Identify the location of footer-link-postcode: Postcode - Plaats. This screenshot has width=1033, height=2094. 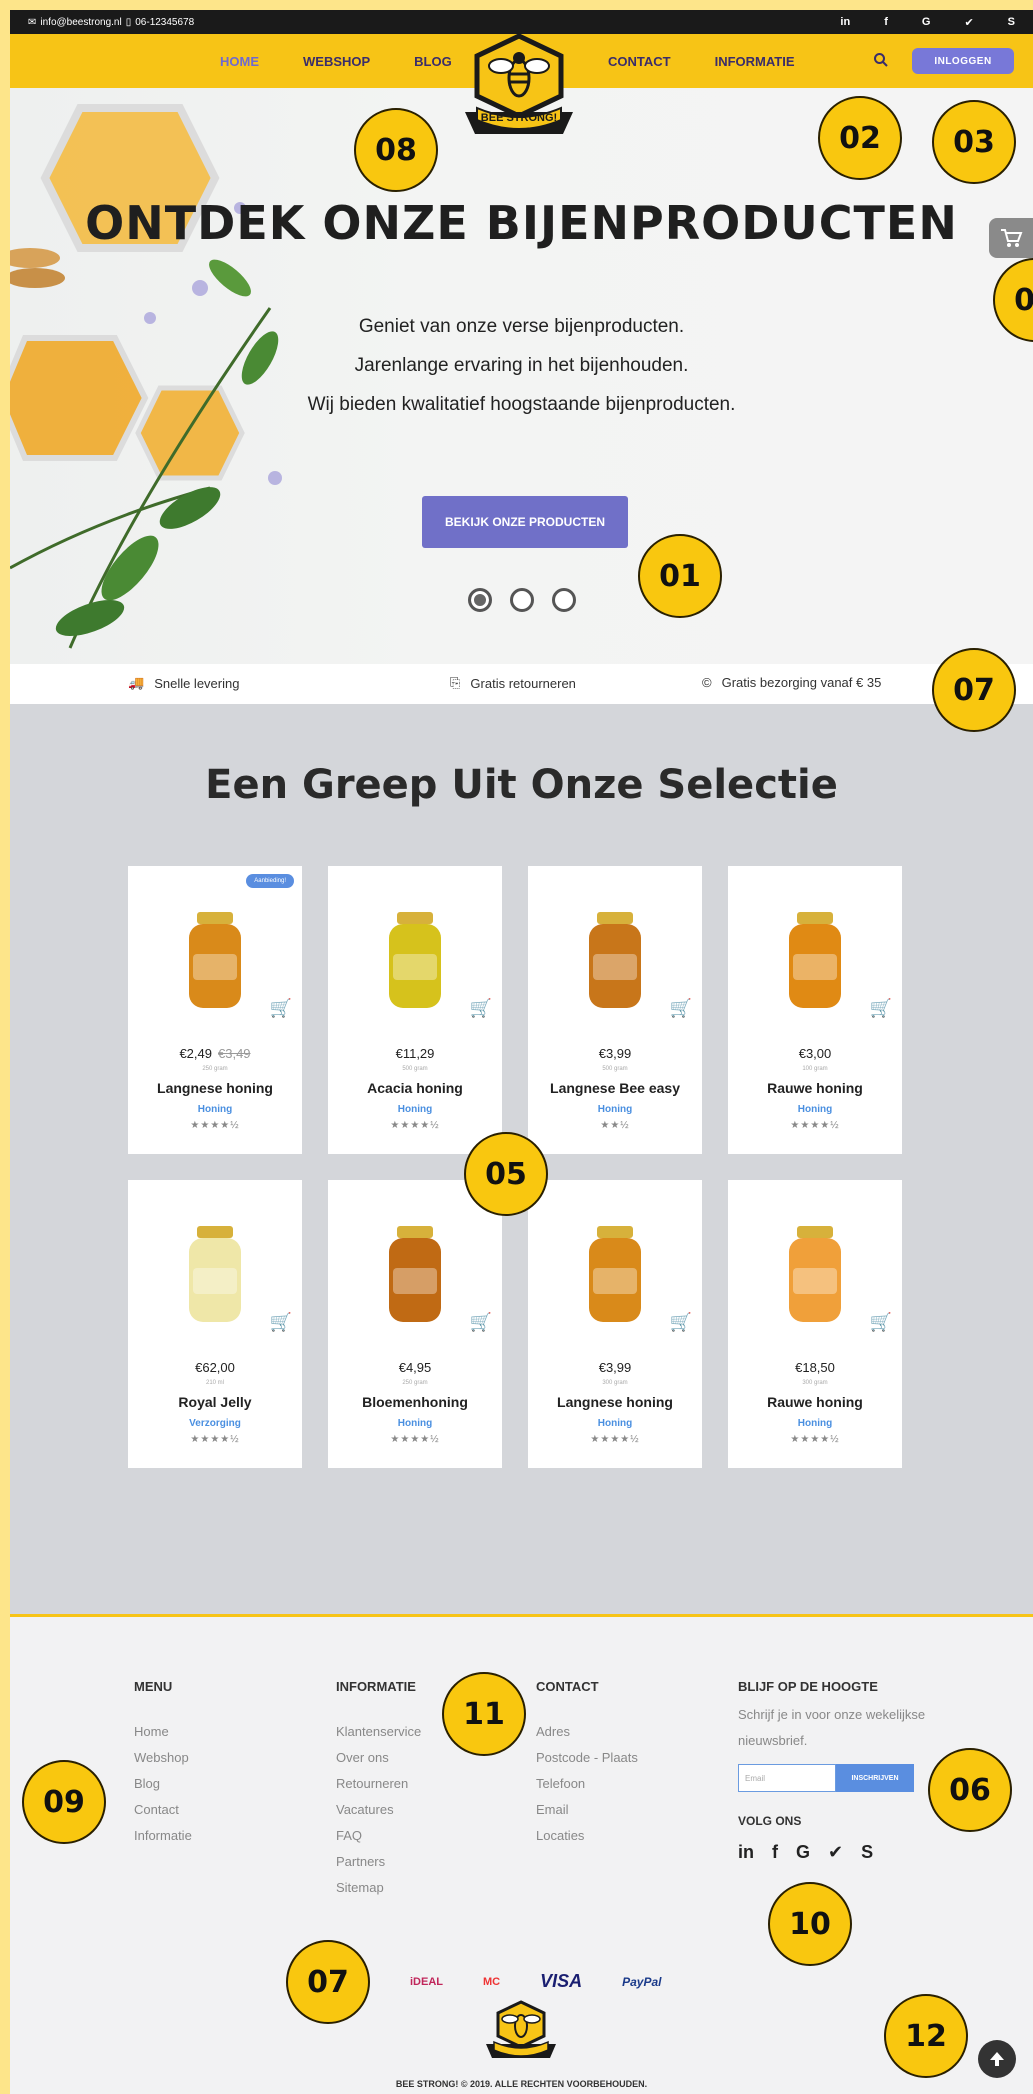
(587, 1763).